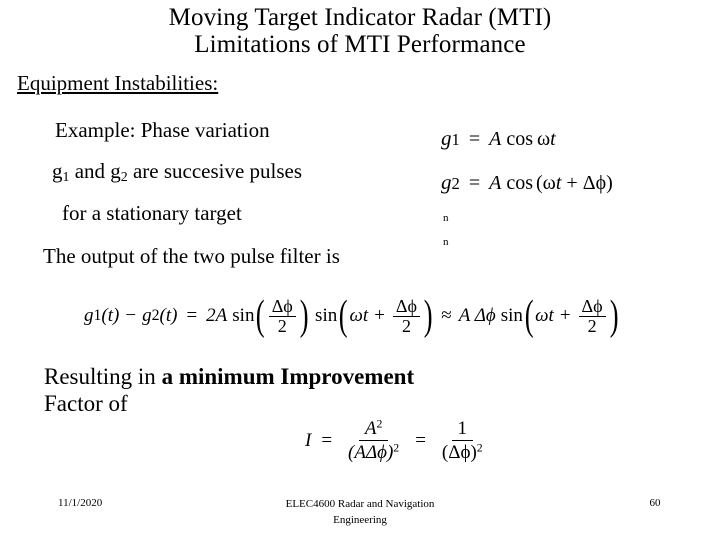 The height and width of the screenshot is (540, 720). Describe the element at coordinates (446, 242) in the screenshot. I see `stray-mark-2: n` at that location.